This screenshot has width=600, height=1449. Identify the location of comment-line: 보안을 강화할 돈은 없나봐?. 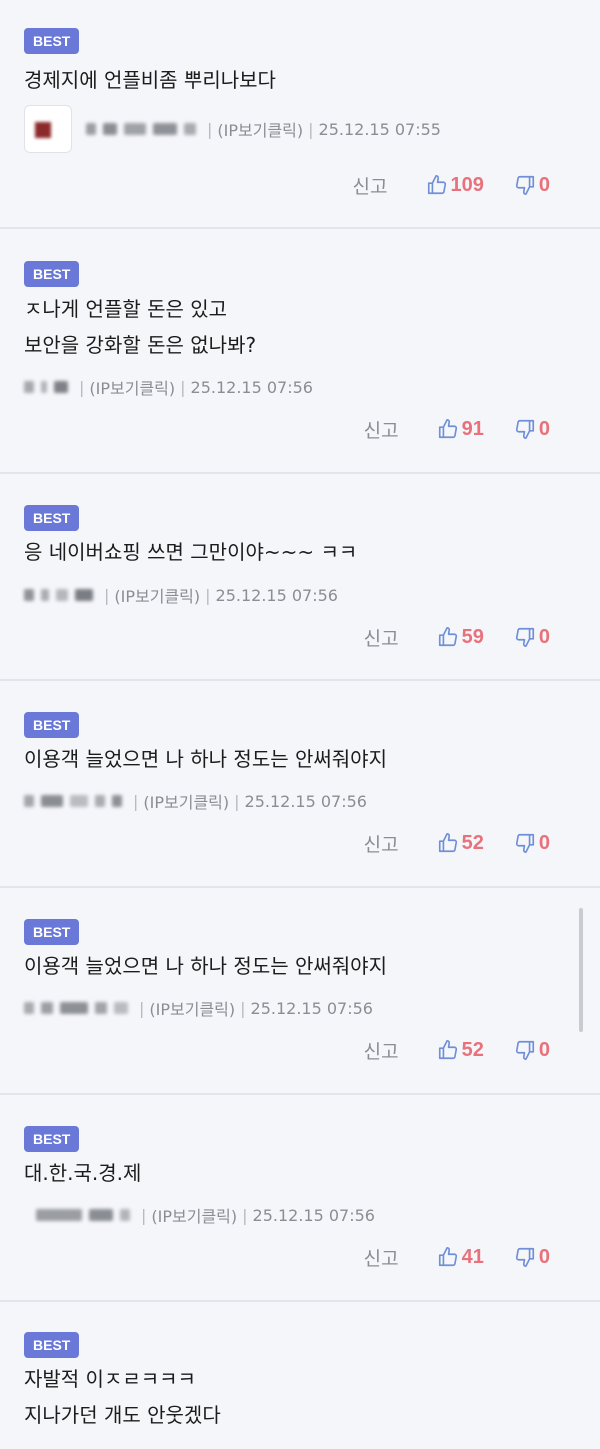
(140, 345).